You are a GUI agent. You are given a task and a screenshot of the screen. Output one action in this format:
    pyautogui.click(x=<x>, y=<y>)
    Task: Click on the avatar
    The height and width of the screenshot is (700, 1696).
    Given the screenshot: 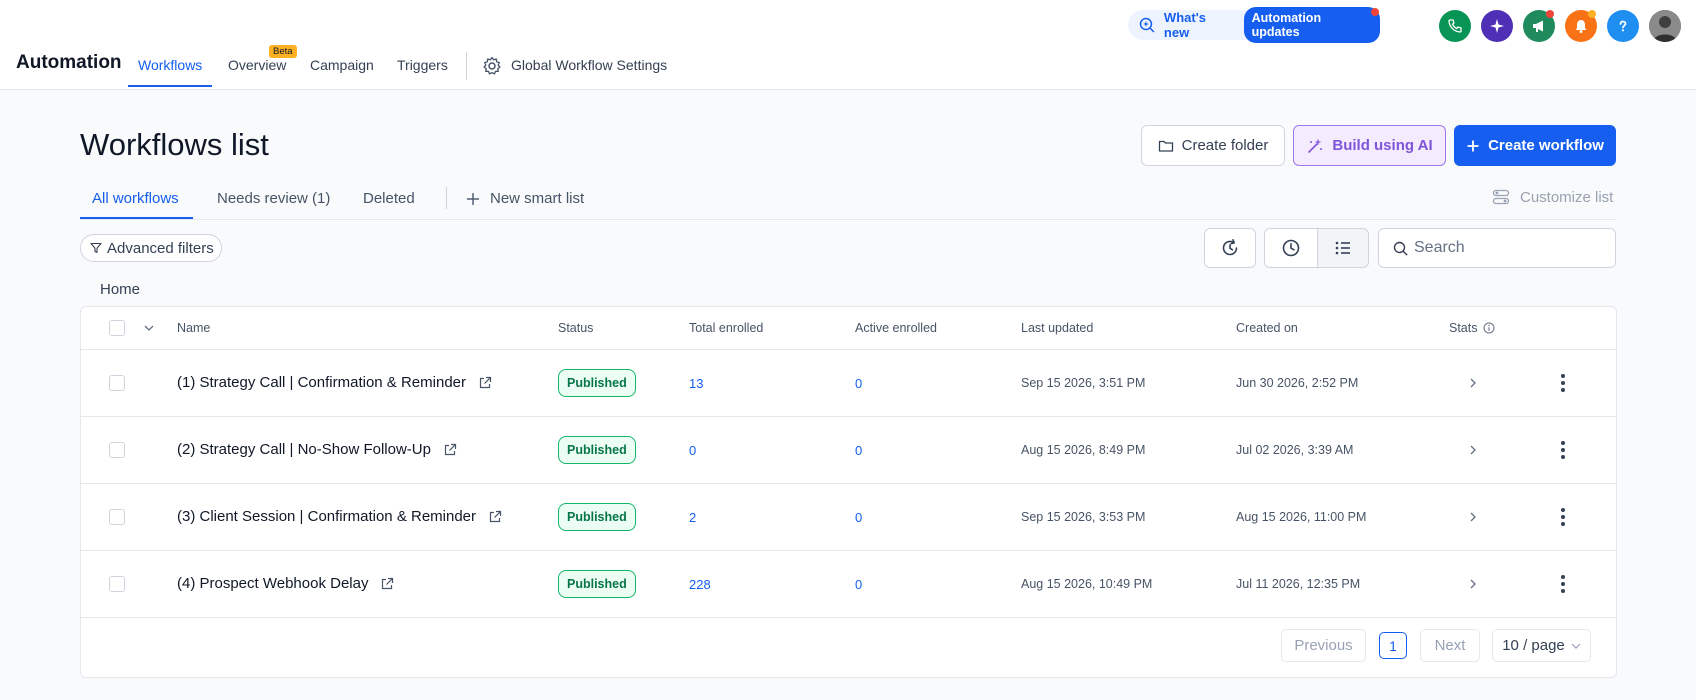 What is the action you would take?
    pyautogui.click(x=1665, y=26)
    